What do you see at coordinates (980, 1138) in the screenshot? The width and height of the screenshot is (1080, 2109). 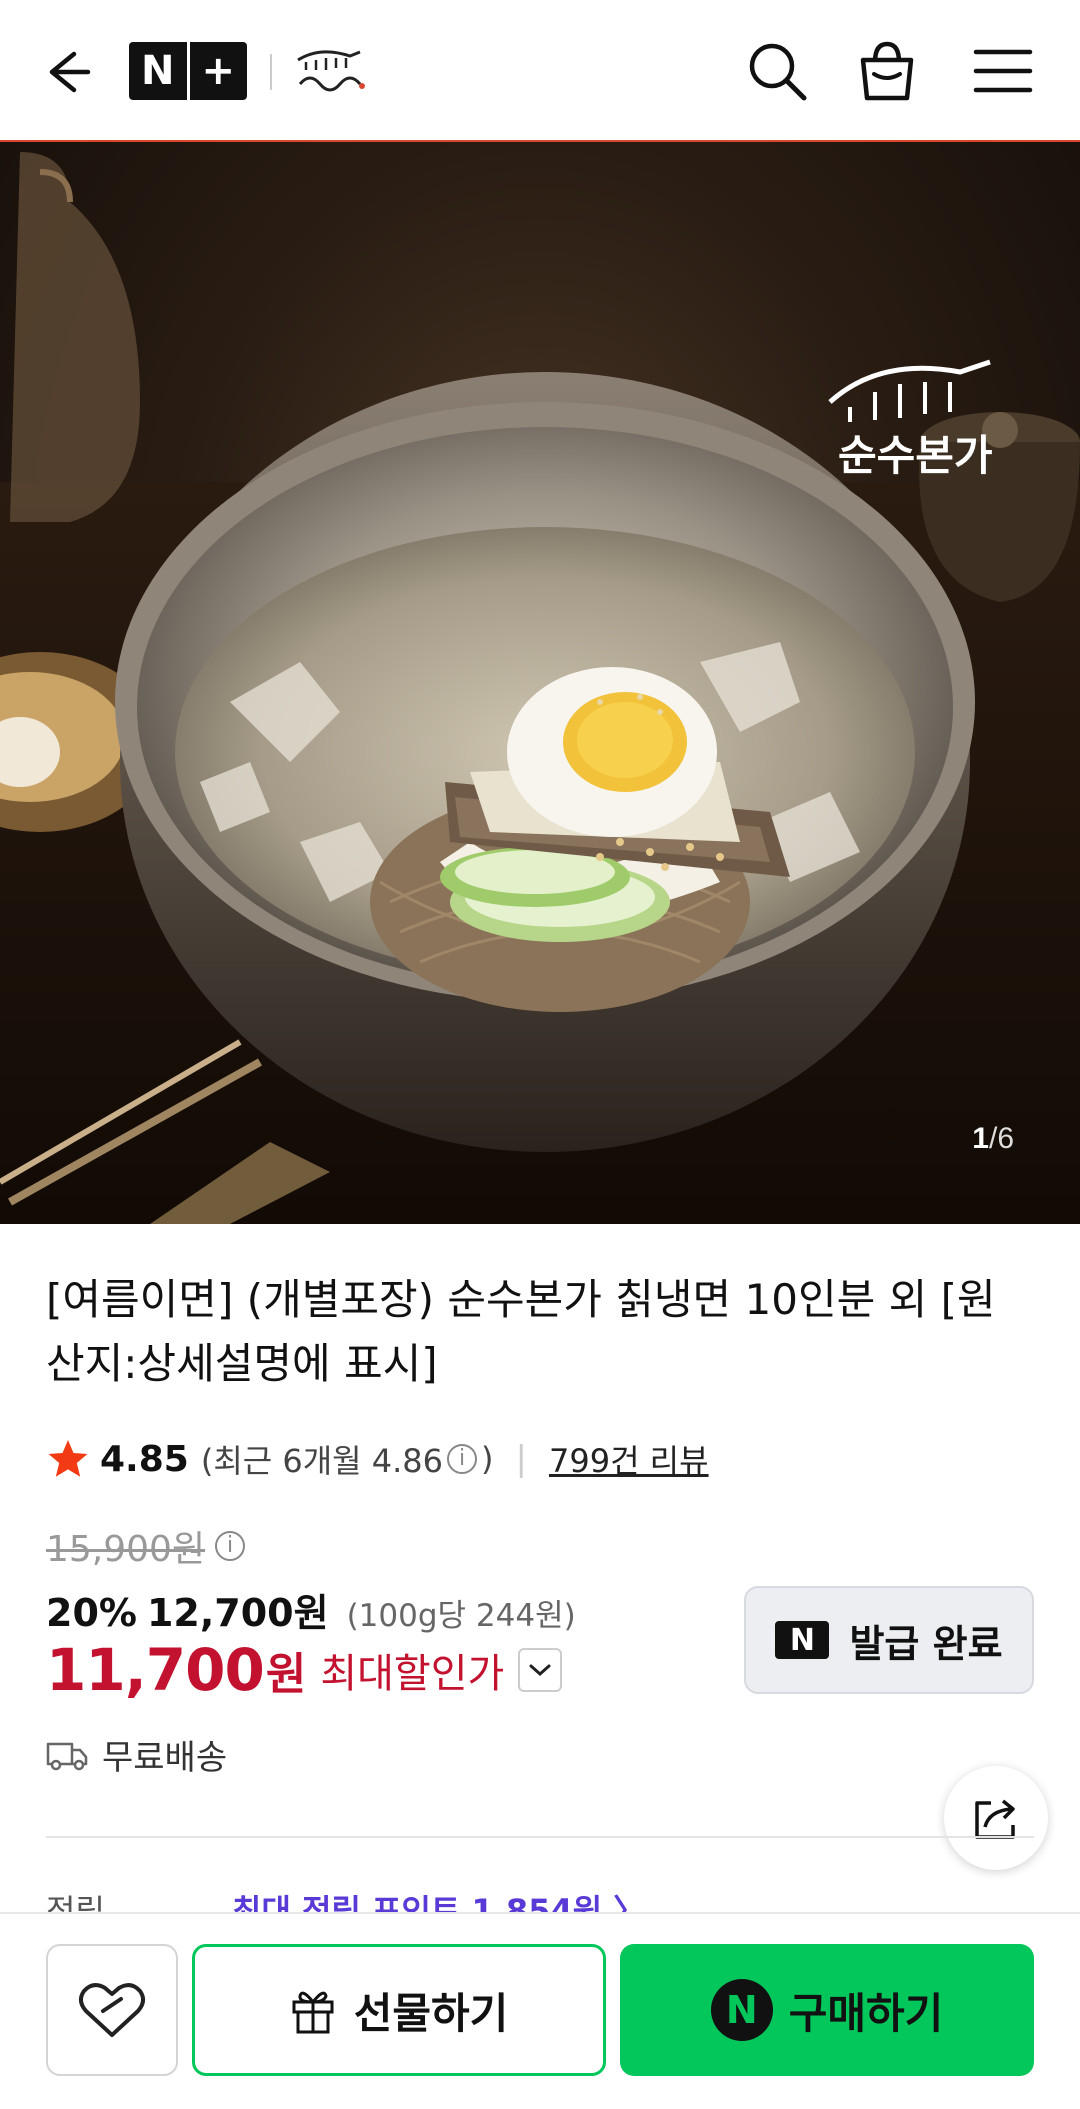 I see `image-counter-current: 1` at bounding box center [980, 1138].